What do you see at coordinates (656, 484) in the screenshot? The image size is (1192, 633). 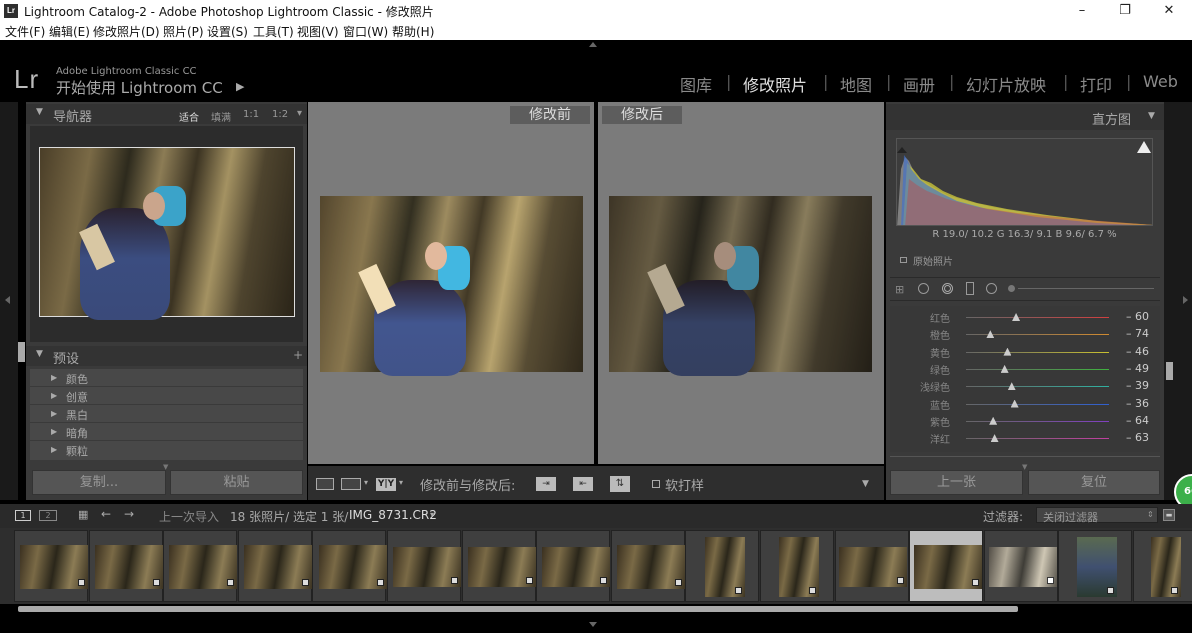 I see `soft-proof-checkbox` at bounding box center [656, 484].